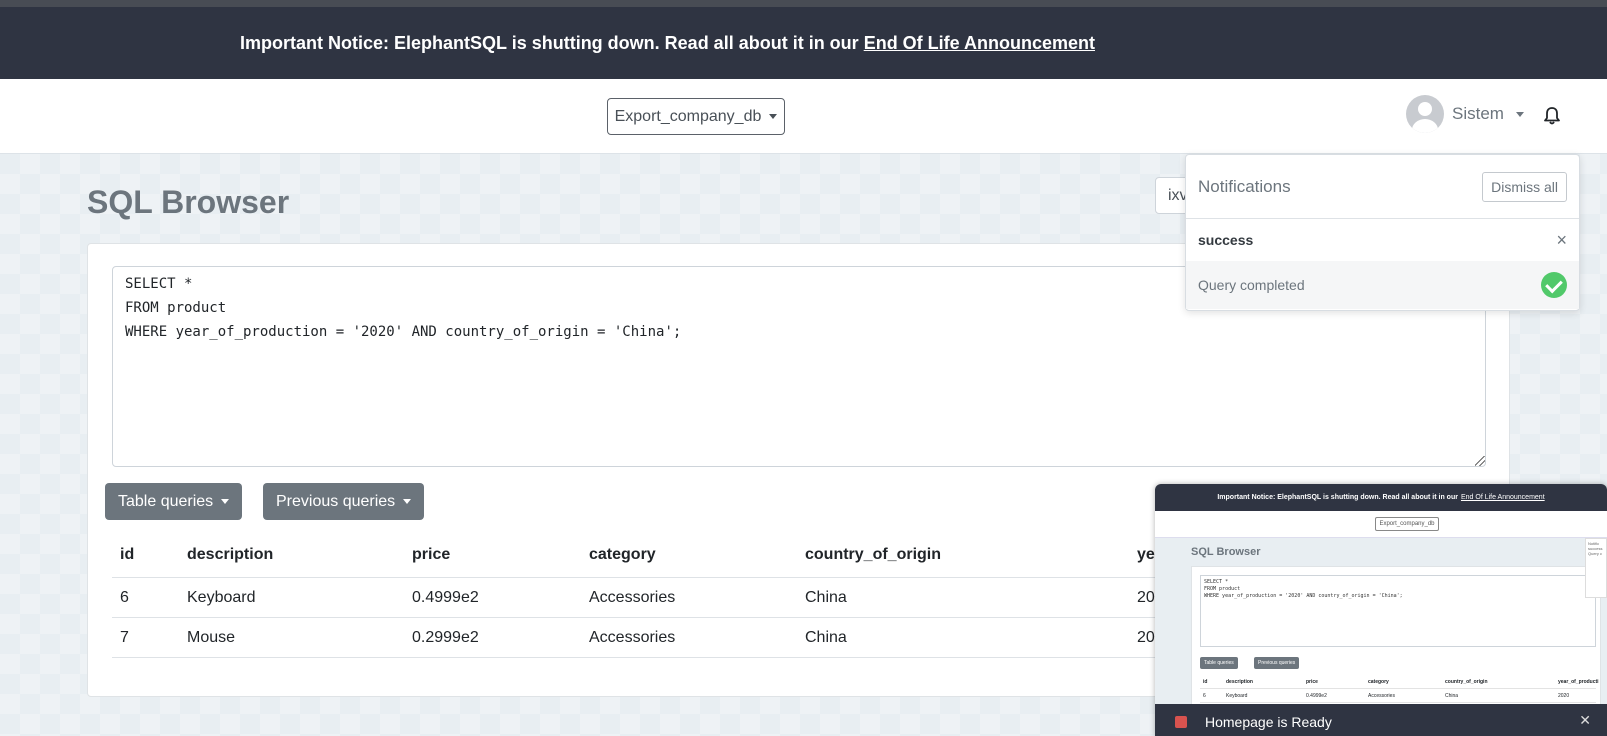 The width and height of the screenshot is (1607, 736). What do you see at coordinates (1316, 696) in the screenshot?
I see `thumbnail-cell: 0.4999e2` at bounding box center [1316, 696].